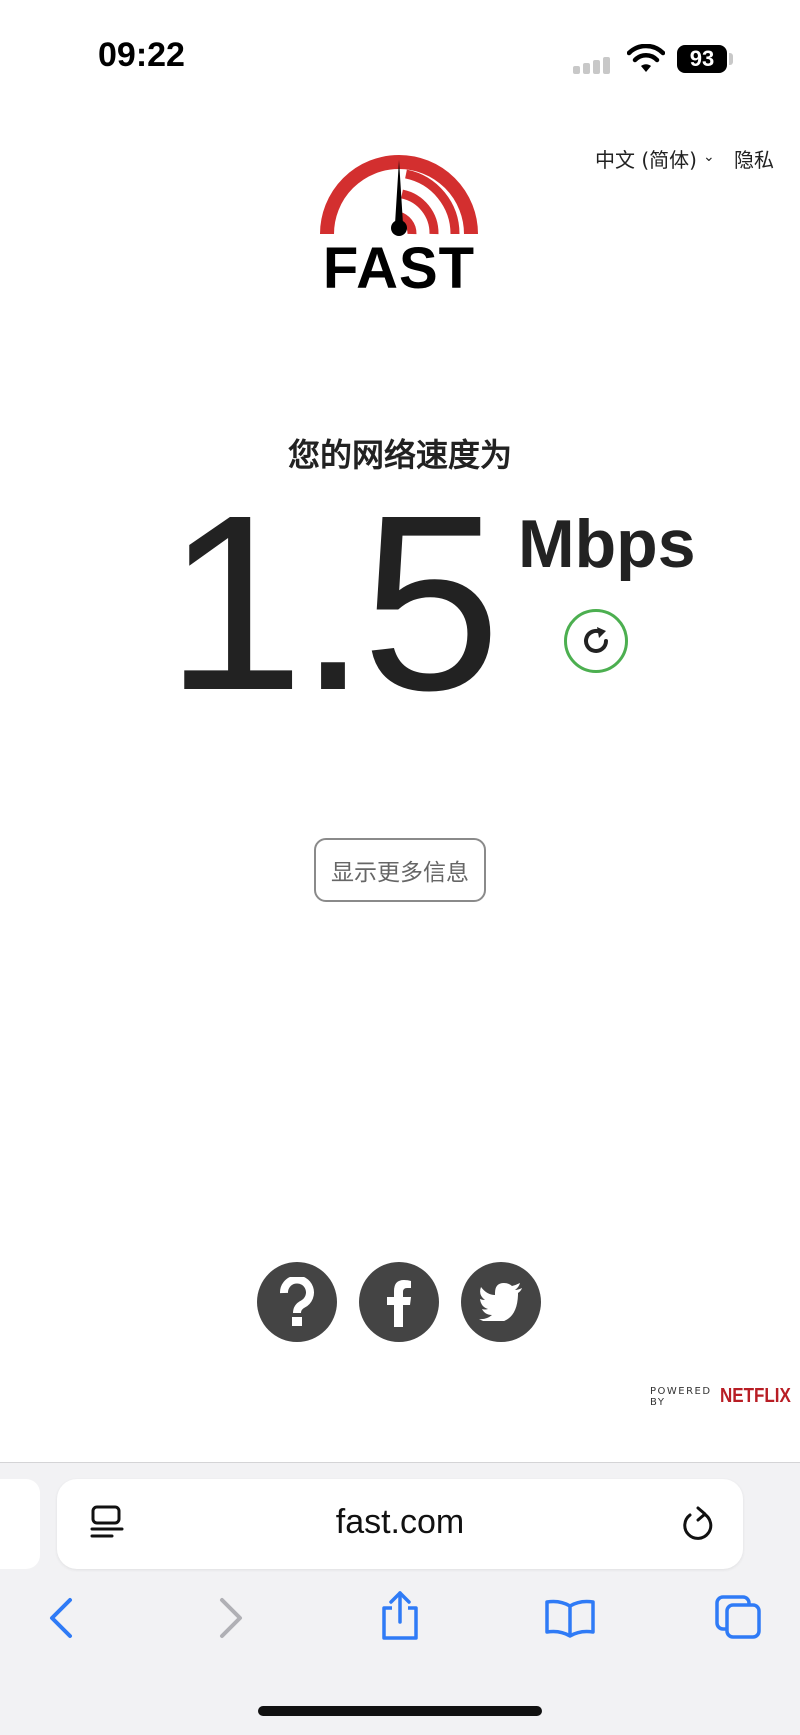 The image size is (800, 1735). I want to click on retest-button, so click(596, 641).